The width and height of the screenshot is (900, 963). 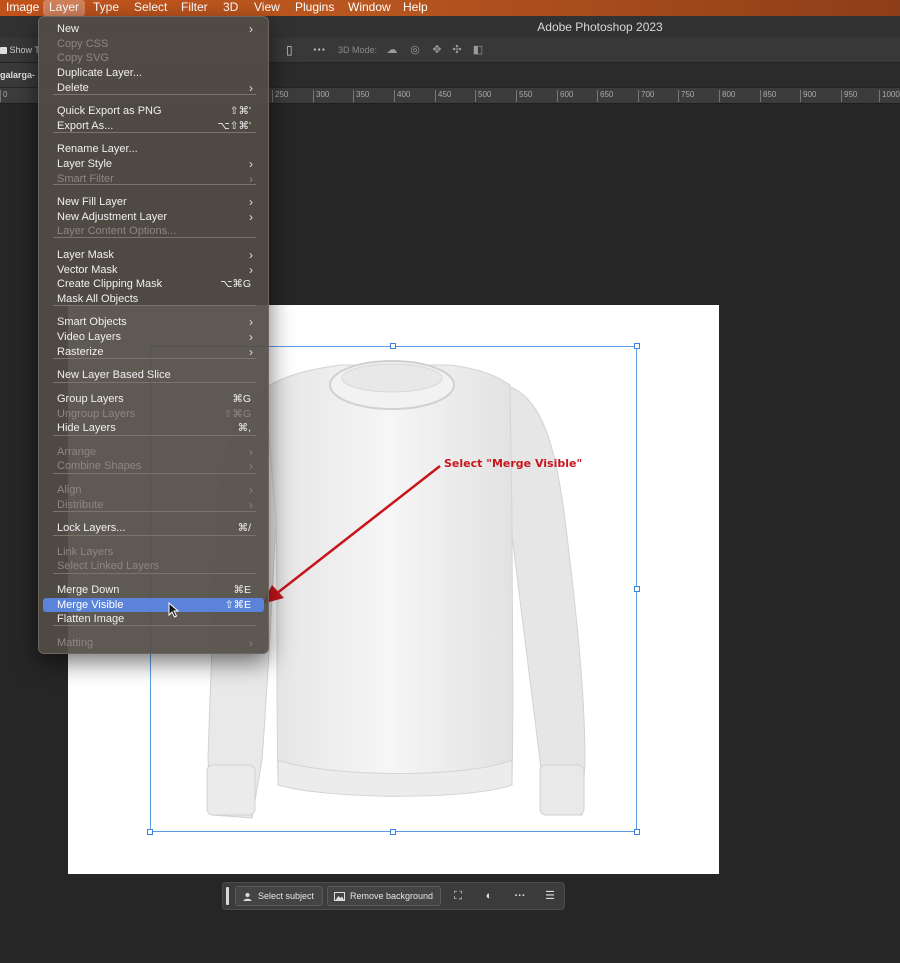 I want to click on menu-item-label: Group Layers, so click(x=90, y=399).